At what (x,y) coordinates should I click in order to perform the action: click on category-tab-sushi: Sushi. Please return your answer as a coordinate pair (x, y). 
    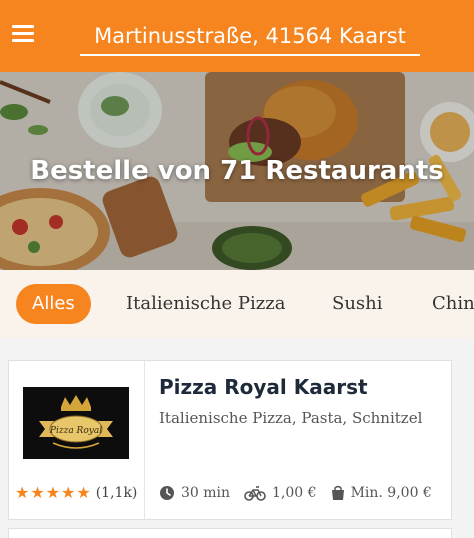
    Looking at the image, I should click on (357, 304).